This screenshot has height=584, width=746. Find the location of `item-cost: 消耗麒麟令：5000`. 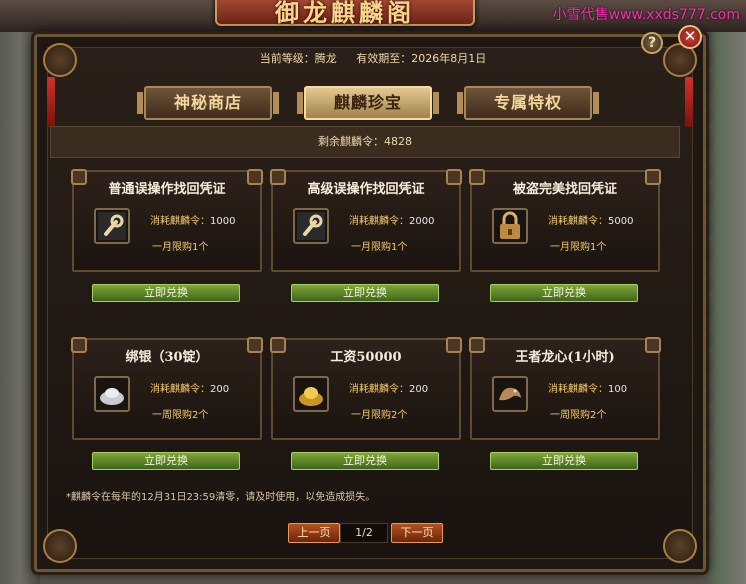

item-cost: 消耗麒麟令：5000 is located at coordinates (590, 219).